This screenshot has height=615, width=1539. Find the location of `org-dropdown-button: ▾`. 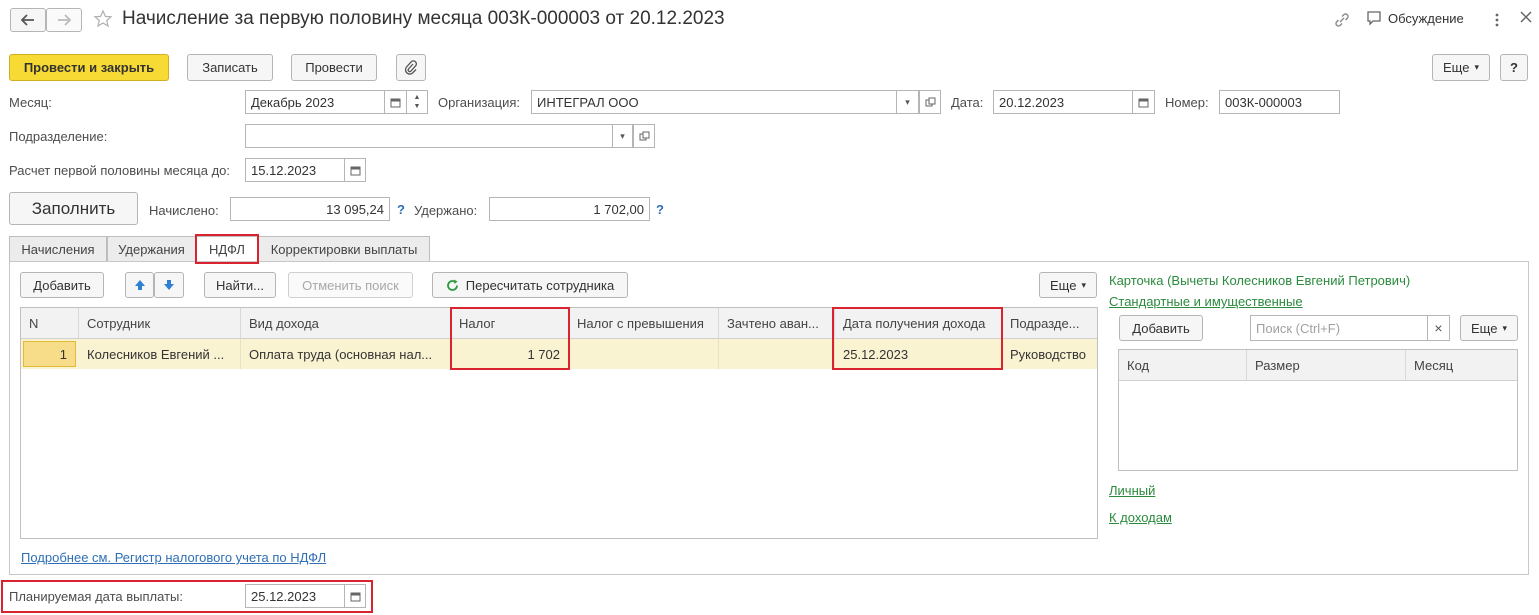

org-dropdown-button: ▾ is located at coordinates (908, 102).